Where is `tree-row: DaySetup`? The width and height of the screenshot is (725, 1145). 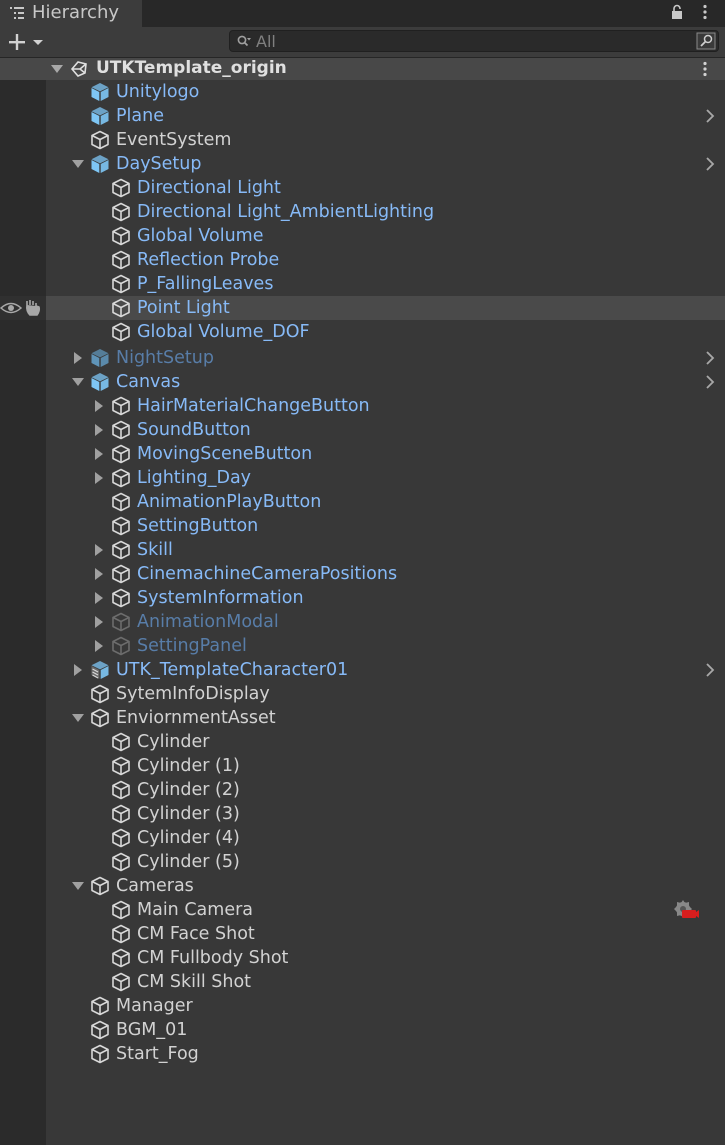
tree-row: DaySetup is located at coordinates (362, 164).